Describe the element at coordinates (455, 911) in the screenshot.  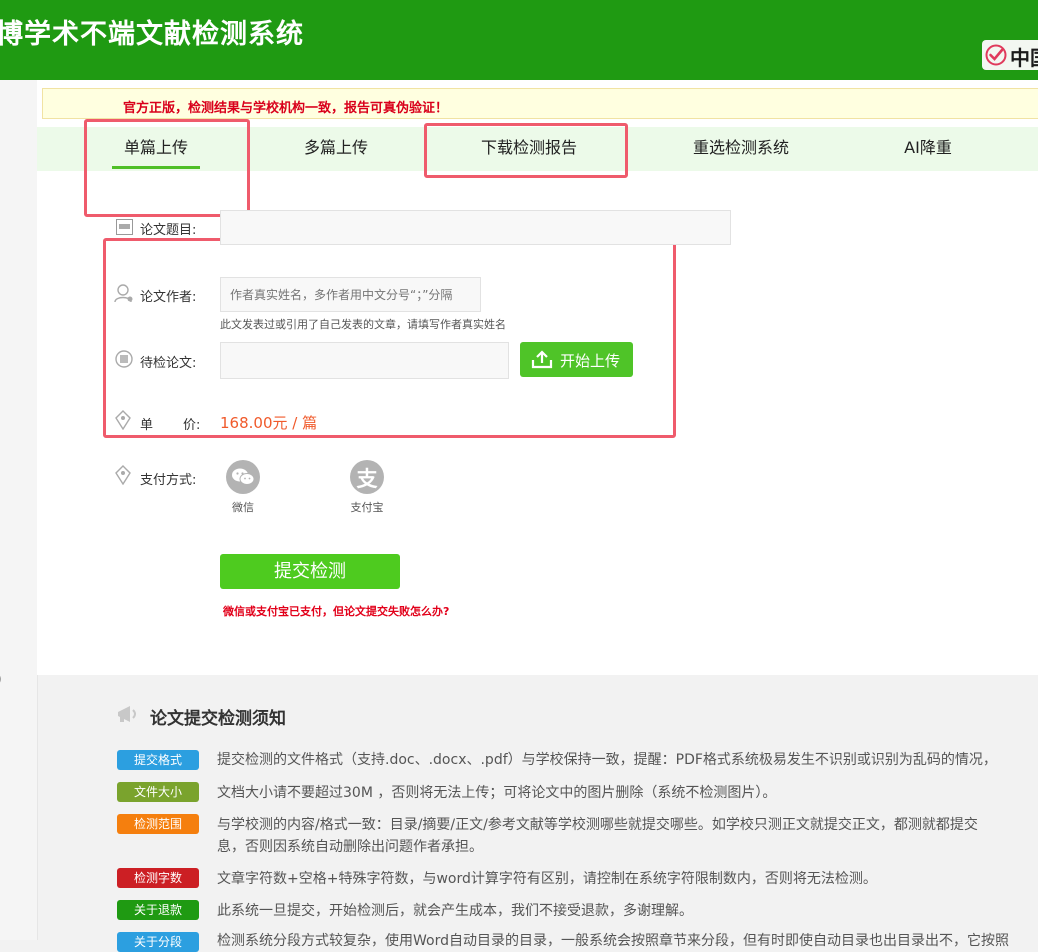
I see `notes-text-refund: 此系统一旦提交，开始检测后，就会产生成本，我们不接受退款，多谢理解。` at that location.